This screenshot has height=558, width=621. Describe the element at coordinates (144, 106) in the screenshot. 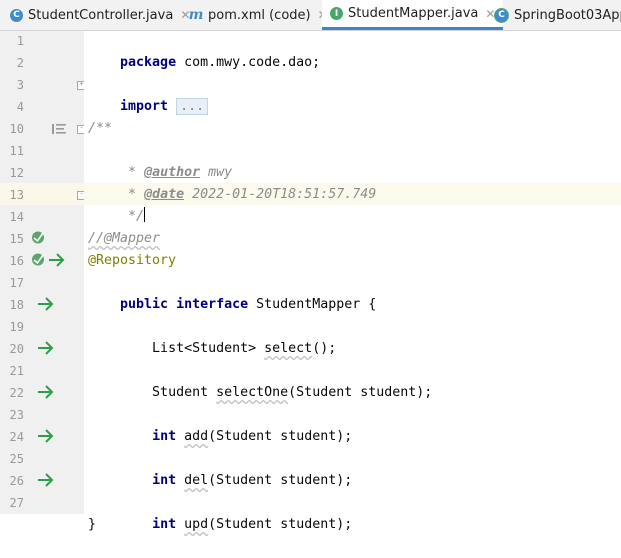

I see `keyword: import` at that location.